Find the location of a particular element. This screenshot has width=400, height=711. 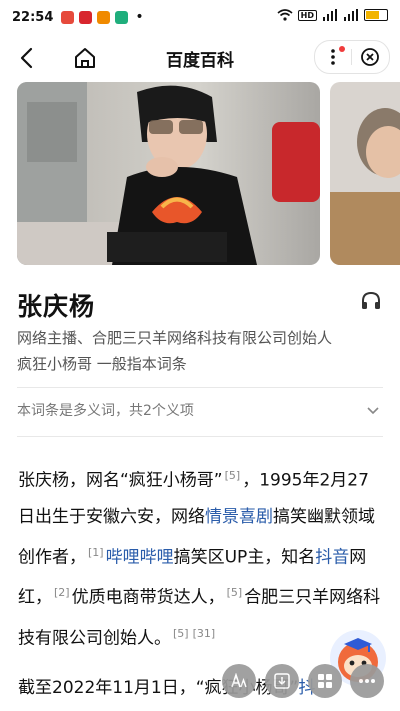

miniapp-capsule is located at coordinates (352, 57).